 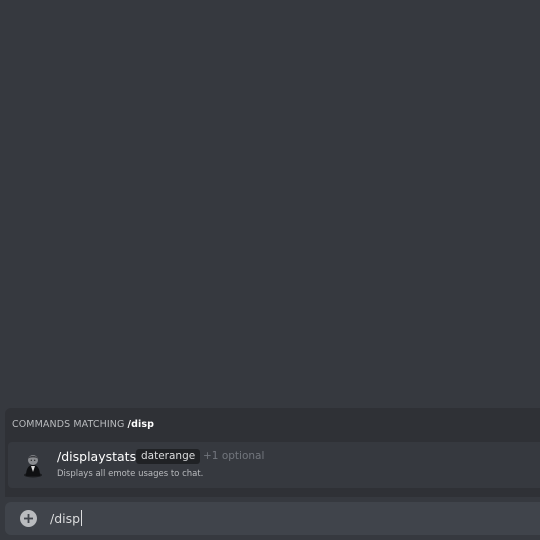 What do you see at coordinates (28, 518) in the screenshot?
I see `plus-circle-icon` at bounding box center [28, 518].